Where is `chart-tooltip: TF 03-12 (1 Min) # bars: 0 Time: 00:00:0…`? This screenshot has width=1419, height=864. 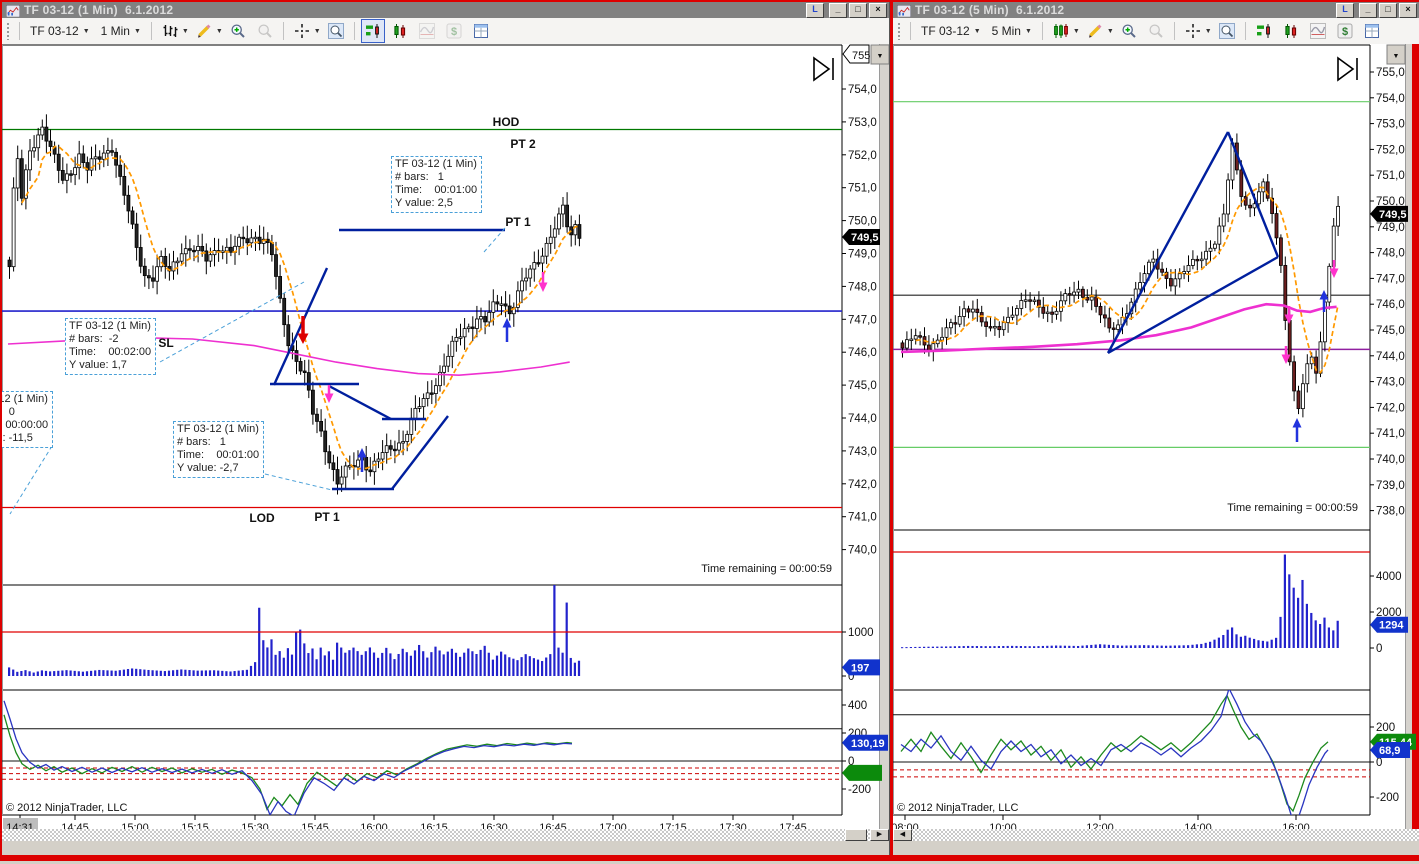
chart-tooltip: TF 03-12 (1 Min) # bars: 0 Time: 00:00:0… is located at coordinates (28, 419).